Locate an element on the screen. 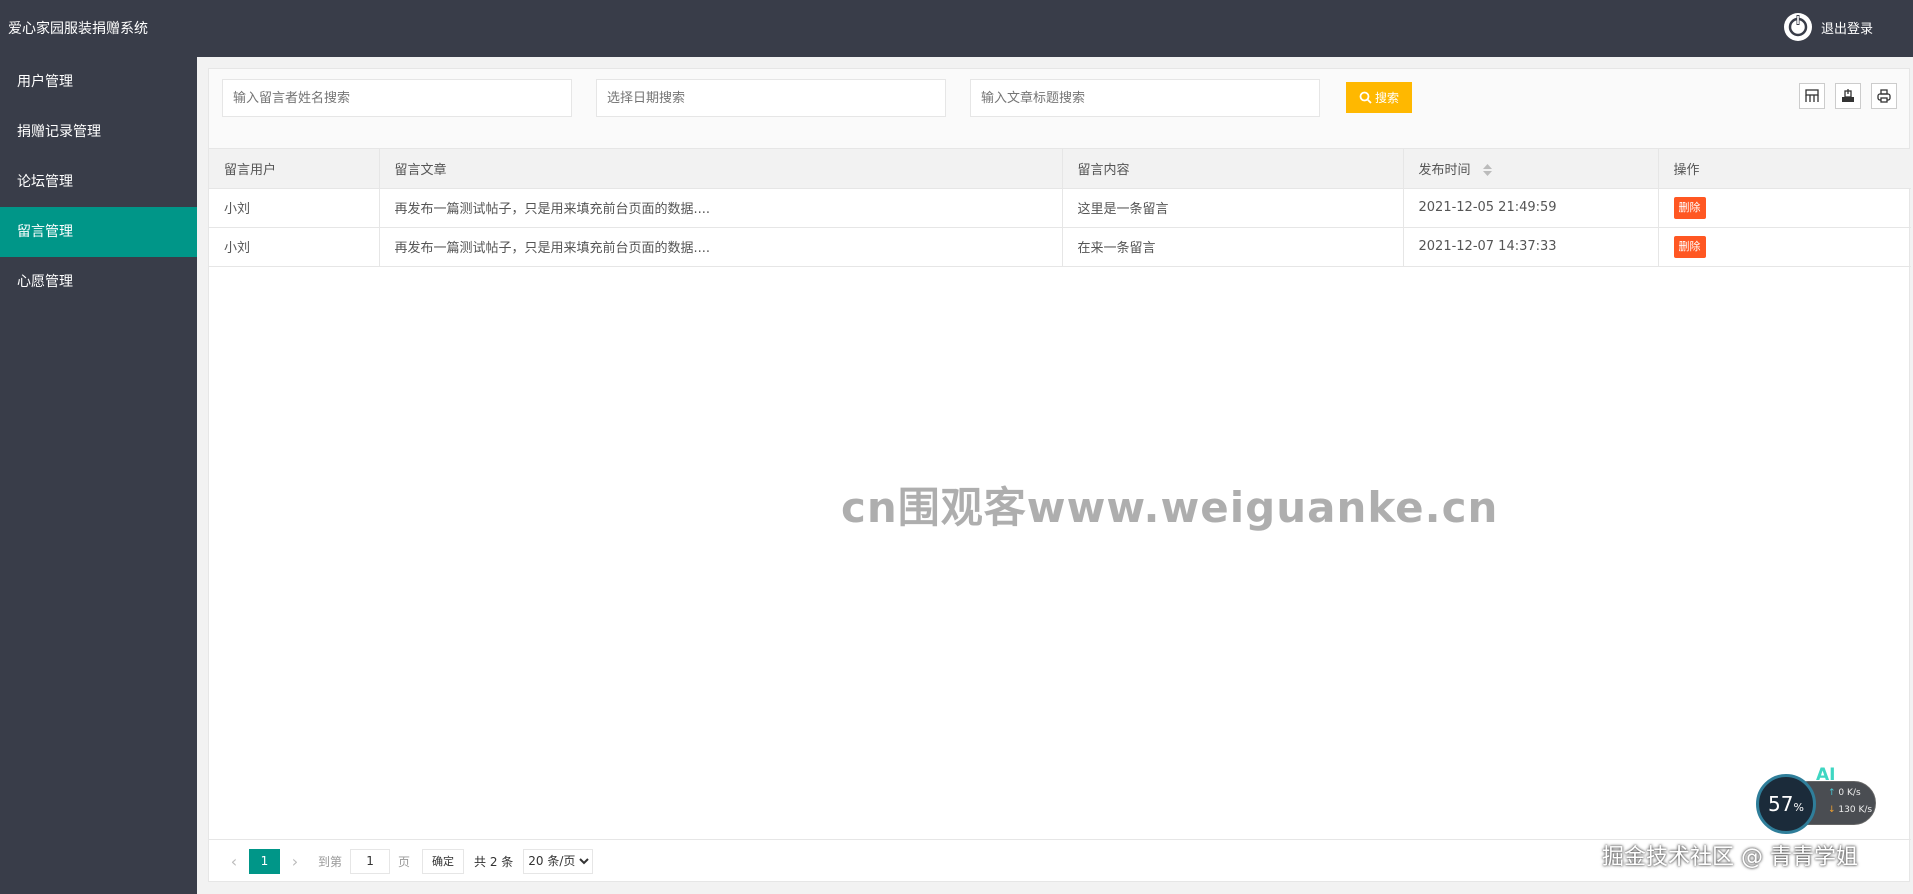 This screenshot has height=894, width=1913. network-monitor-widget: AI 57% ↑ 0 K/s ↓ 130 K/s is located at coordinates (1817, 799).